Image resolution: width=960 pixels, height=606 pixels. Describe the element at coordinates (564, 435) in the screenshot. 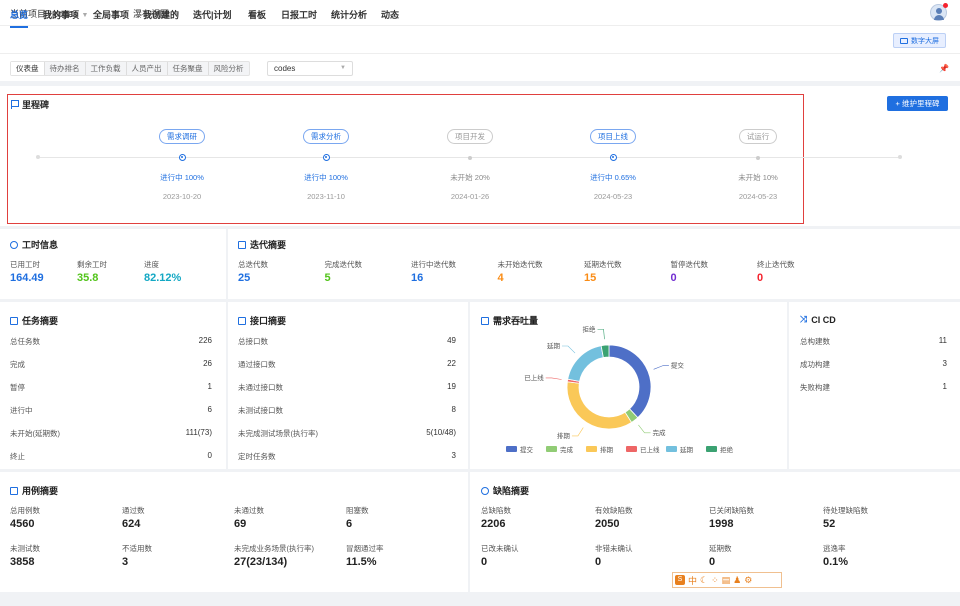

I see `donut-label-2: 排期` at that location.